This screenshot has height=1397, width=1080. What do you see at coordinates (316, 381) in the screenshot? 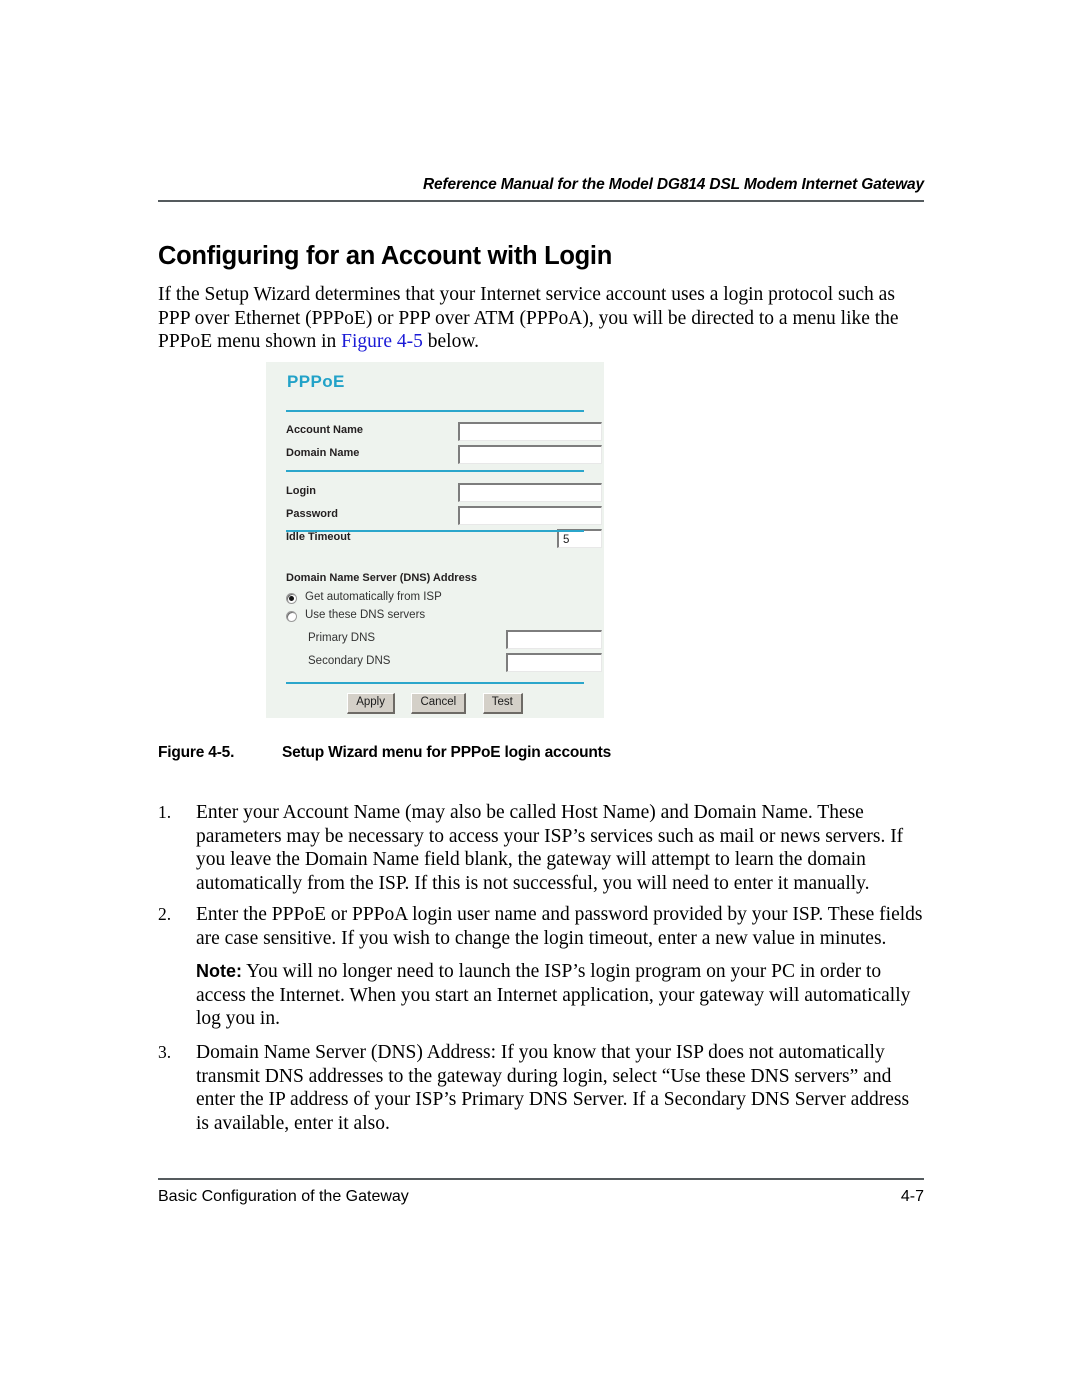
I see `pppoe-panel-title: PPPoE` at bounding box center [316, 381].